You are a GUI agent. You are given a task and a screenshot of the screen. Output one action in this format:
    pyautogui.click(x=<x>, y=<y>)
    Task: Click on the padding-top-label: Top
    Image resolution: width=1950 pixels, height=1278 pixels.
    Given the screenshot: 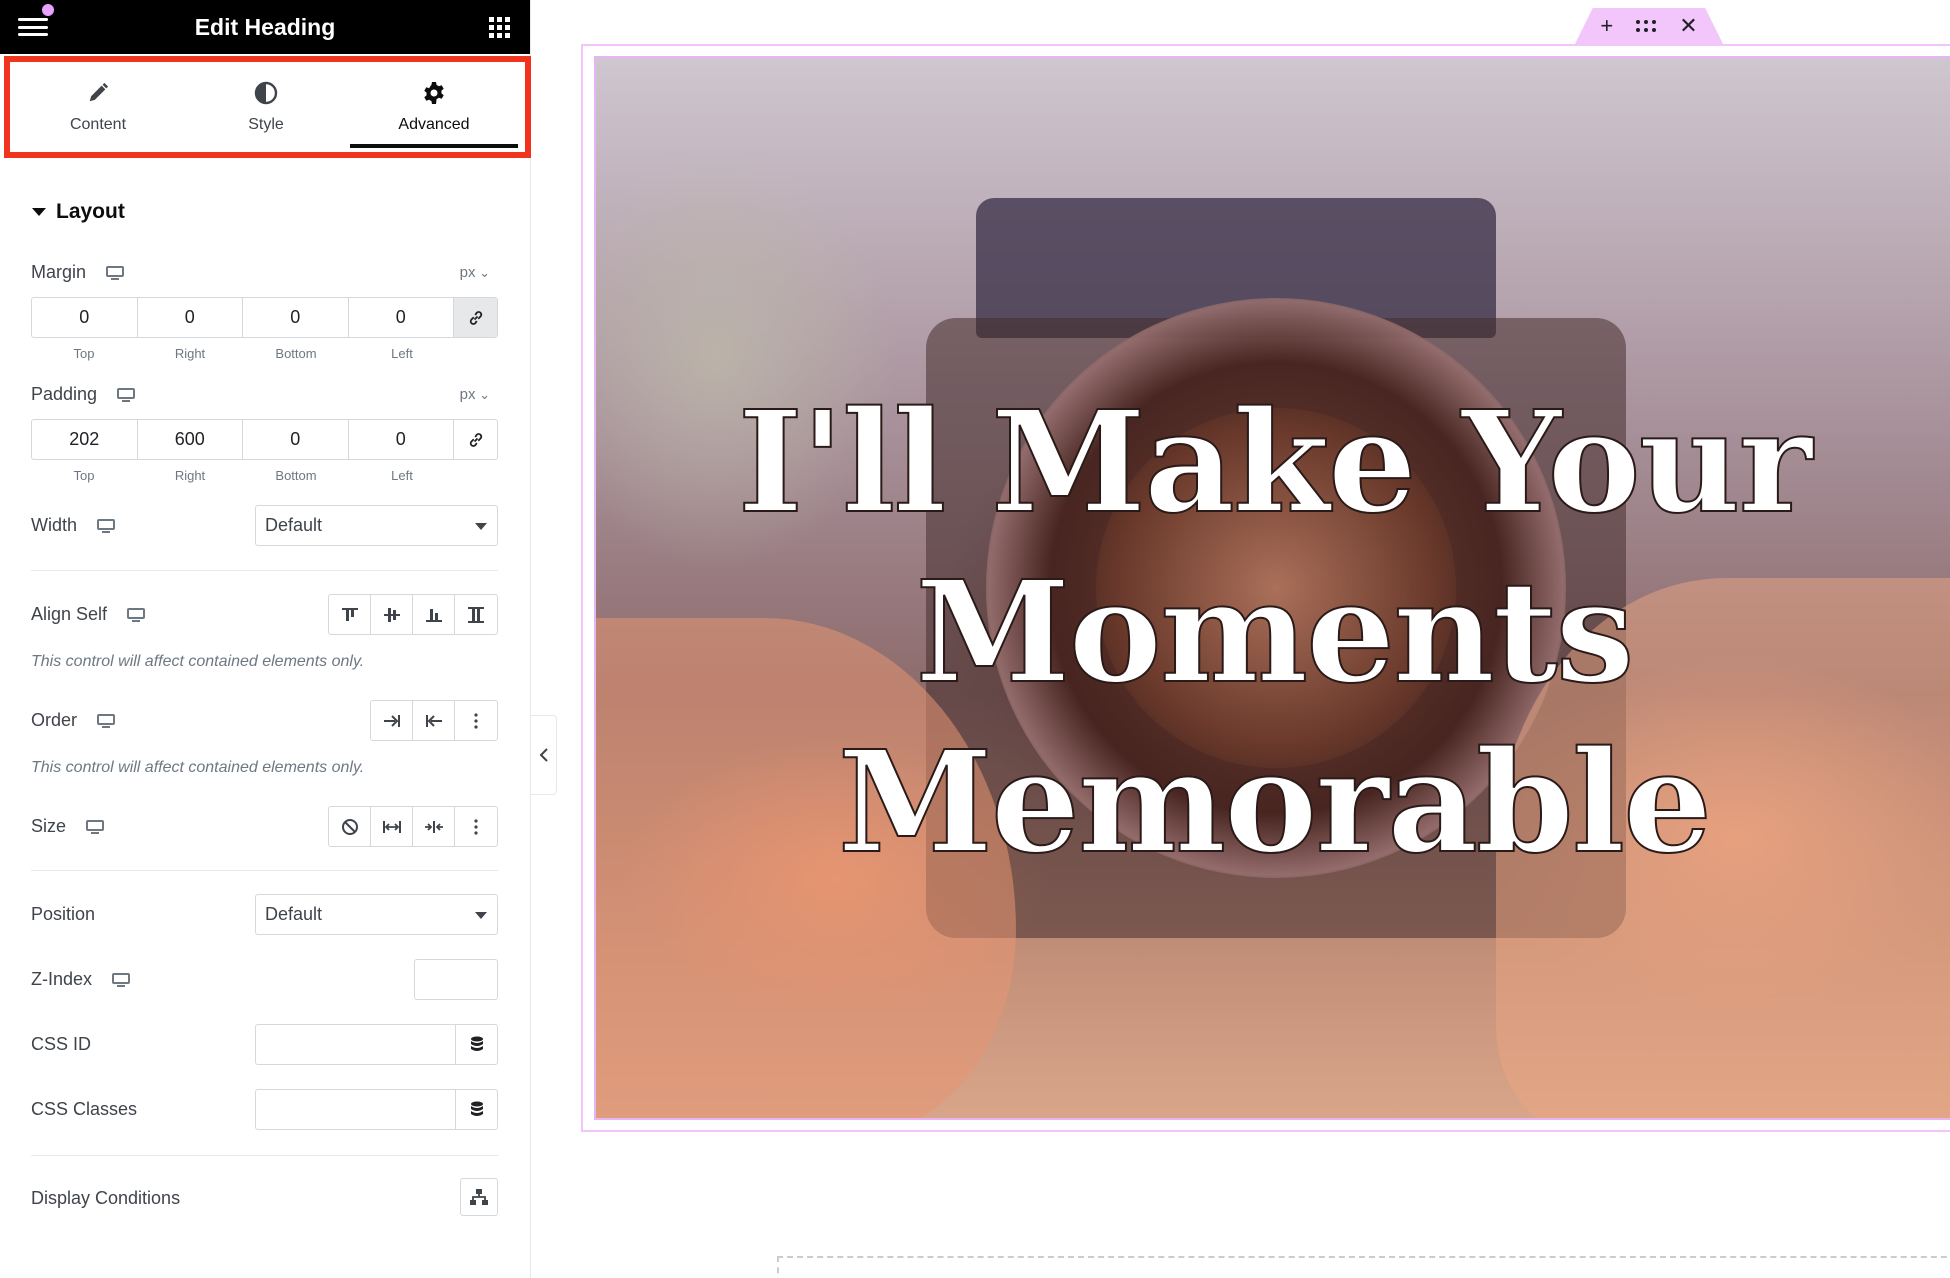 What is the action you would take?
    pyautogui.click(x=84, y=475)
    